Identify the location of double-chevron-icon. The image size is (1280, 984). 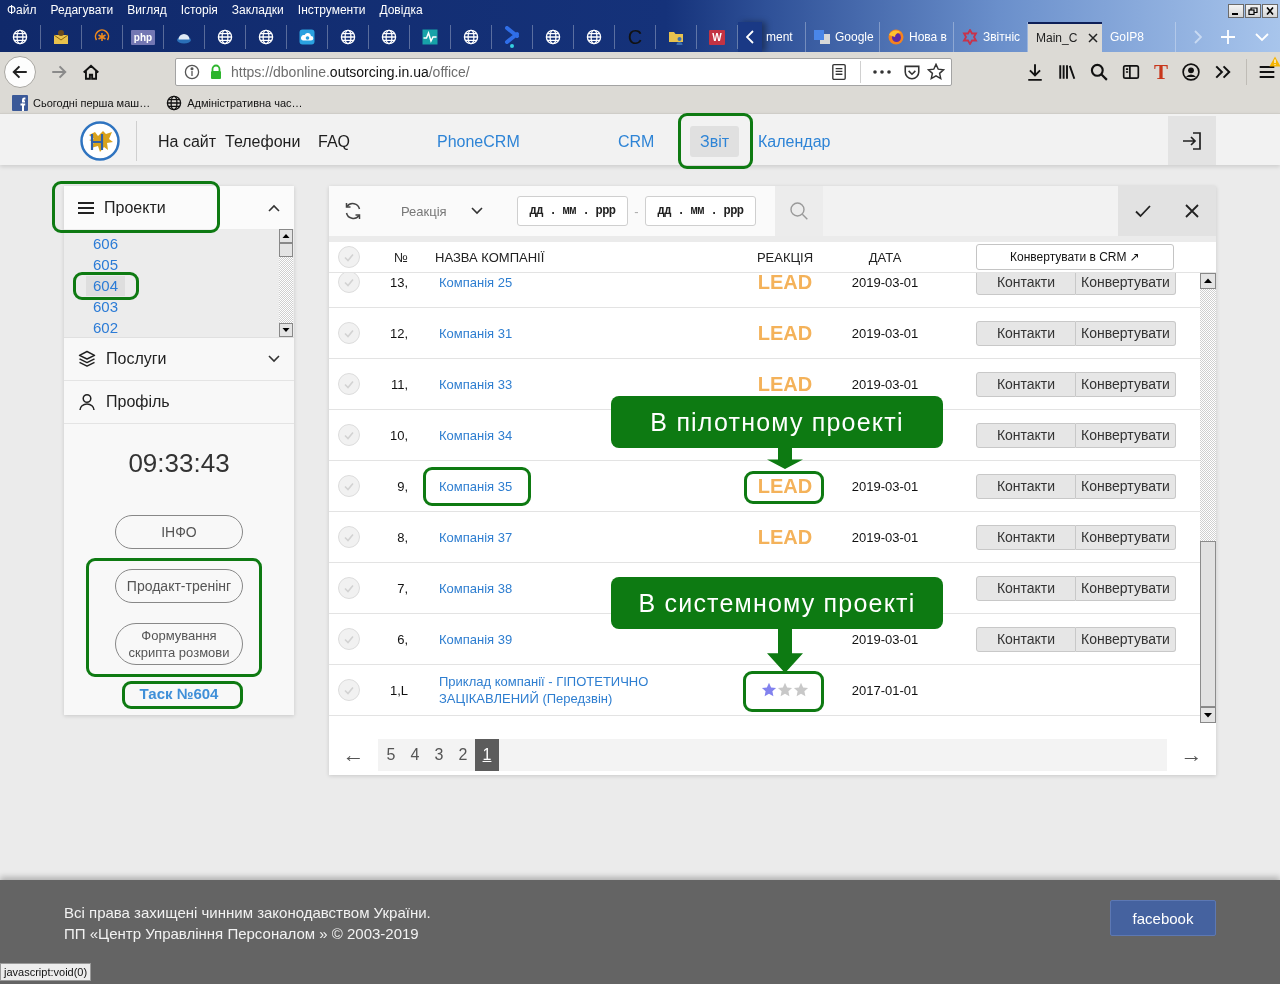
(1223, 72).